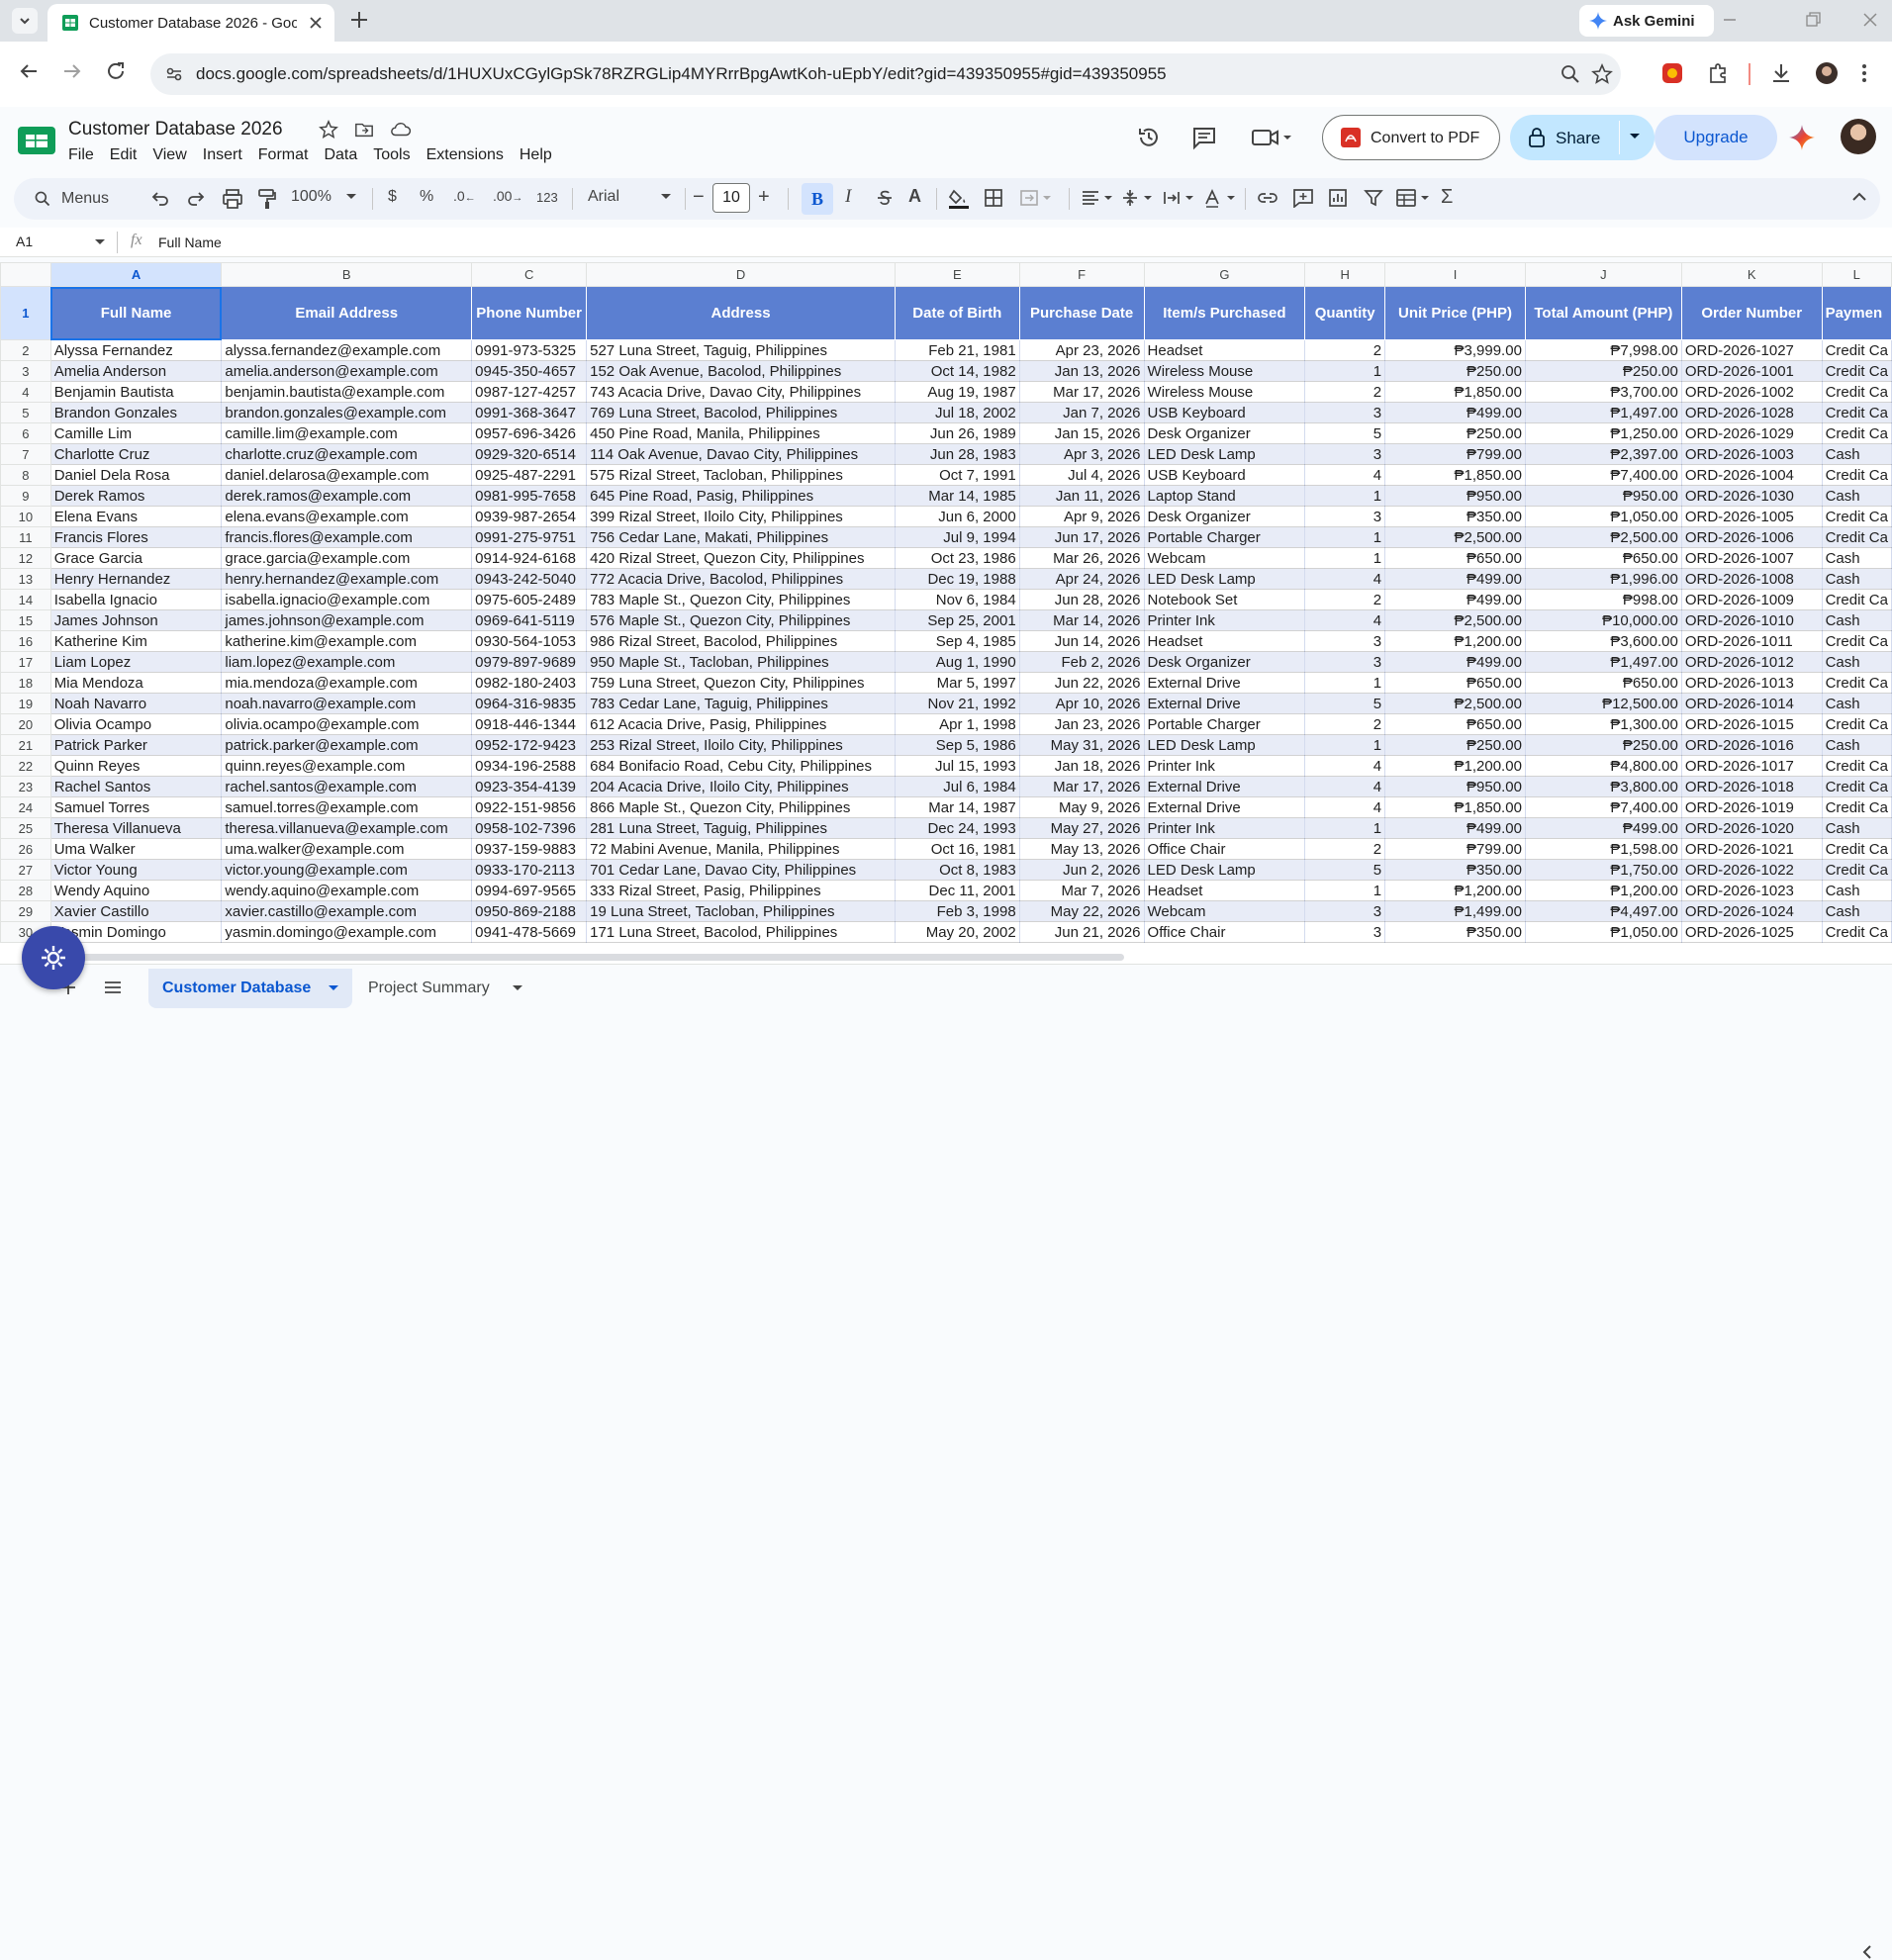 The width and height of the screenshot is (1892, 1960). What do you see at coordinates (957, 683) in the screenshot?
I see `table-cell: Mar 5, 1997` at bounding box center [957, 683].